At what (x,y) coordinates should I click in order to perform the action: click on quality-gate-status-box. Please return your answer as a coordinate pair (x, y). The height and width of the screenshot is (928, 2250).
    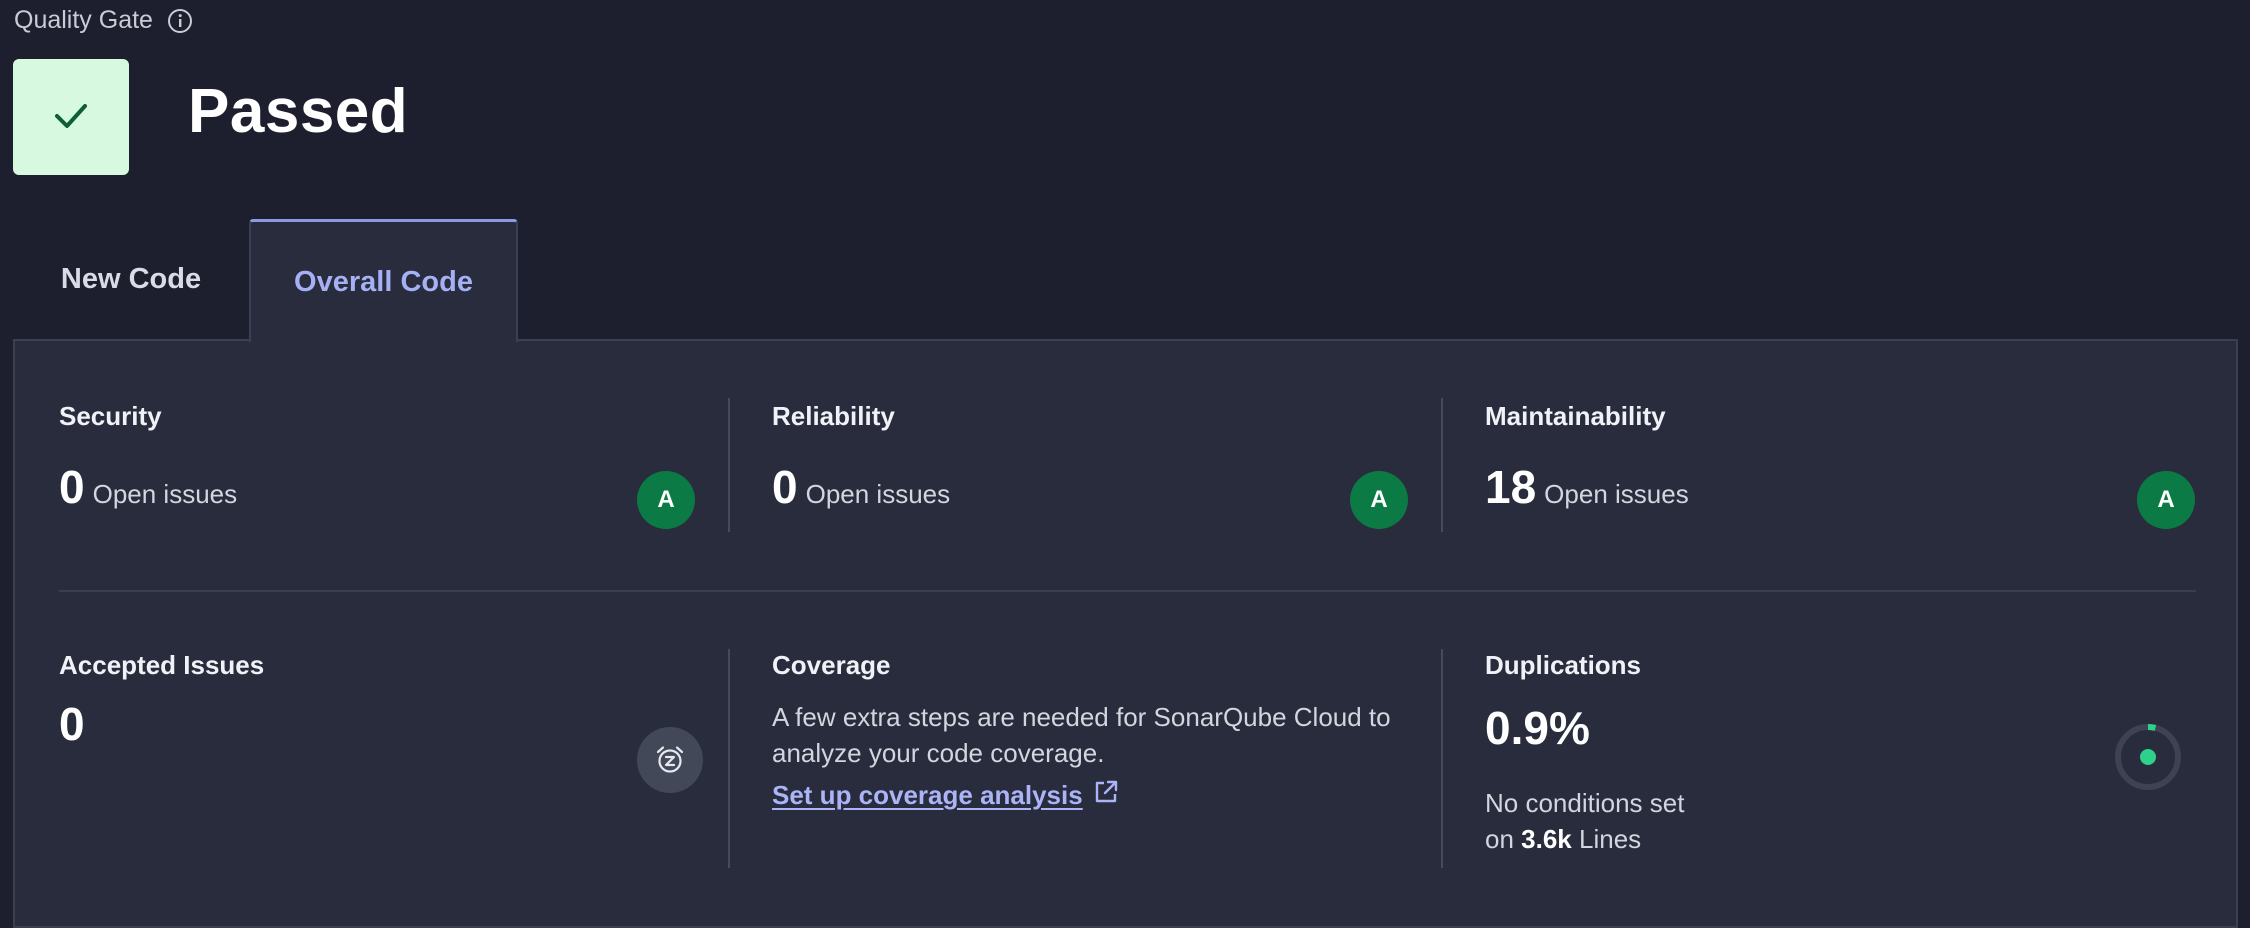
    Looking at the image, I should click on (71, 117).